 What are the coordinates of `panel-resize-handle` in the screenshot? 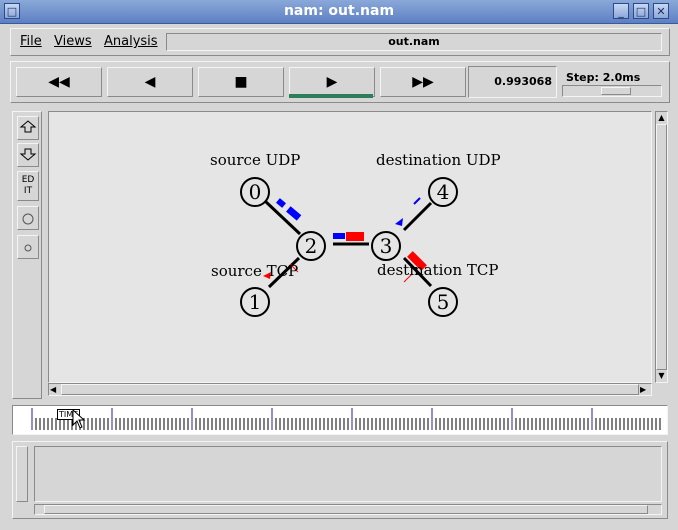 It's located at (22, 474).